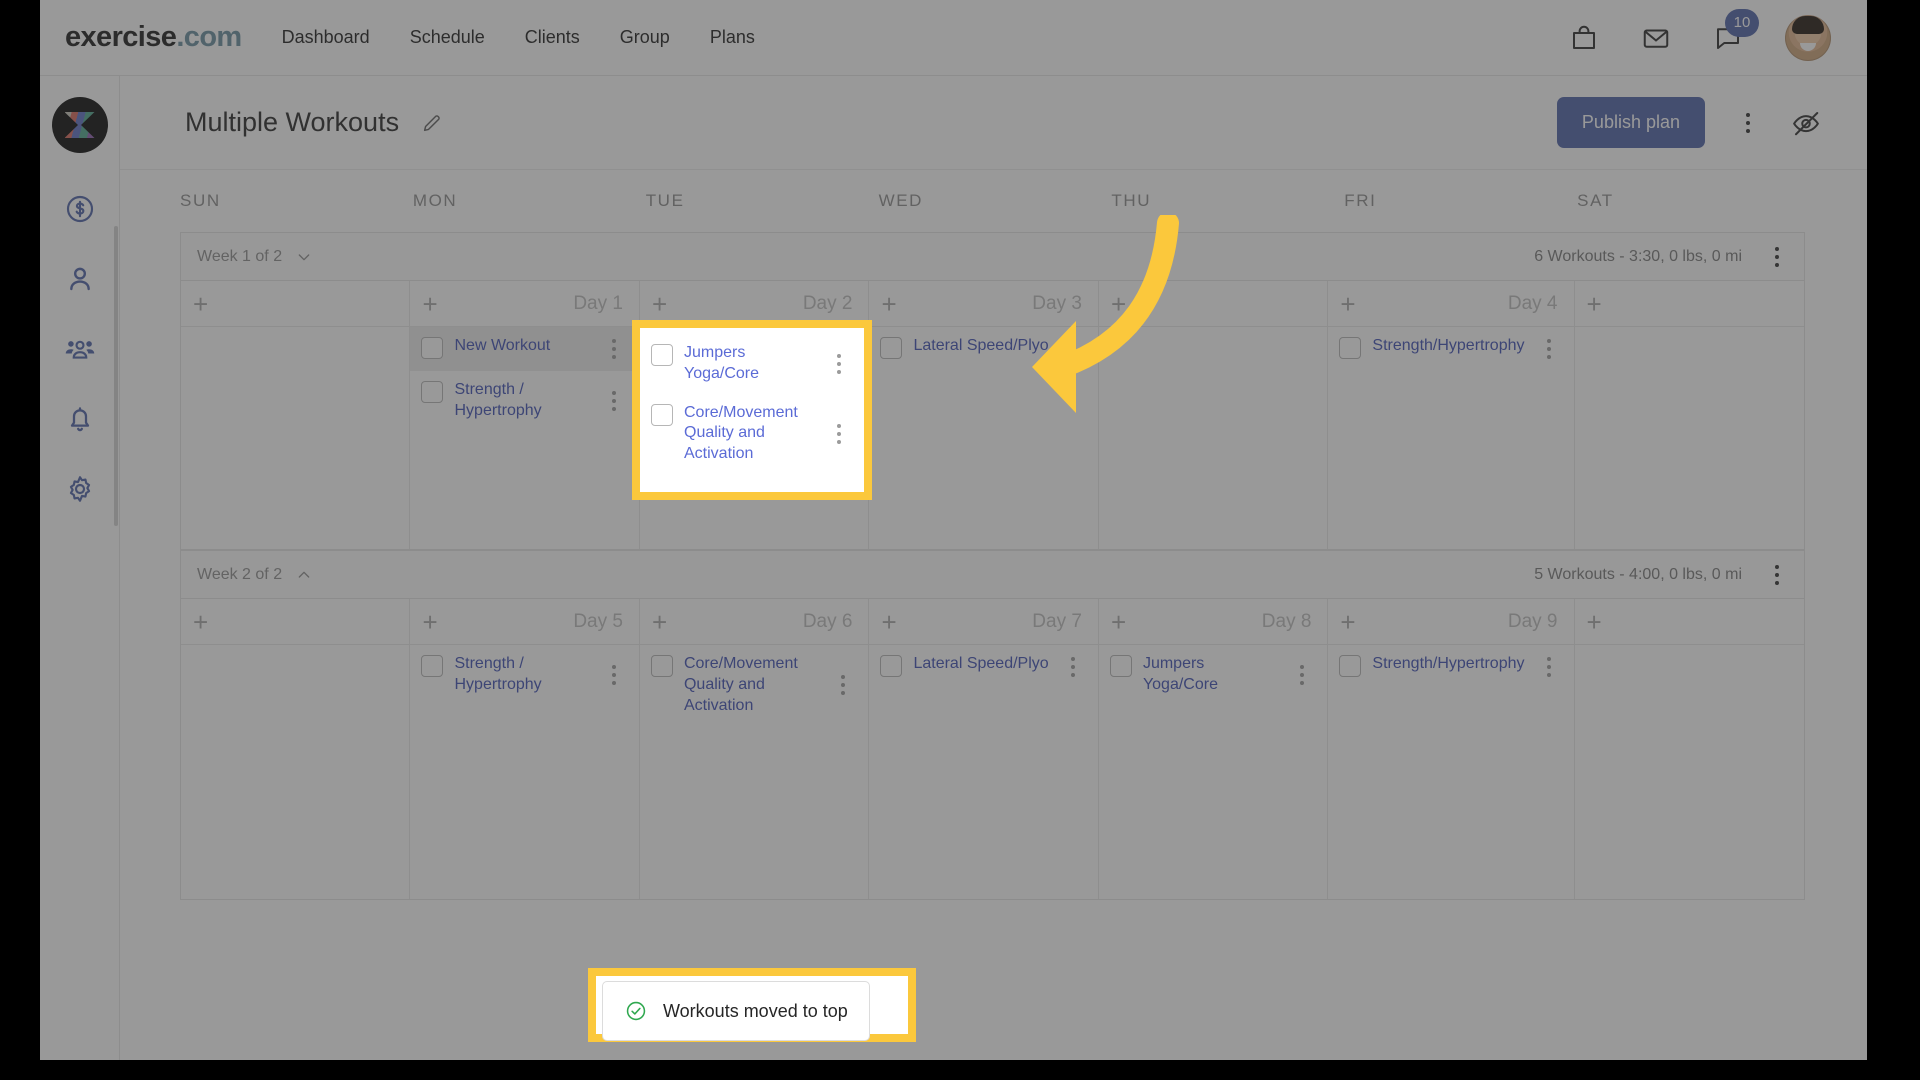 This screenshot has height=1080, width=1920. What do you see at coordinates (304, 575) in the screenshot?
I see `chevron-up-icon` at bounding box center [304, 575].